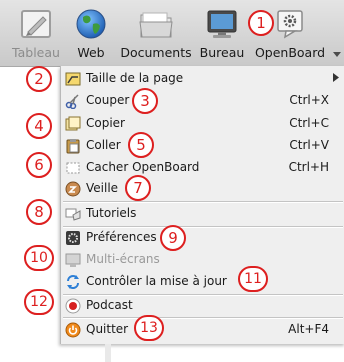  Describe the element at coordinates (308, 167) in the screenshot. I see `menu-item-shortcut: Ctrl+H` at that location.